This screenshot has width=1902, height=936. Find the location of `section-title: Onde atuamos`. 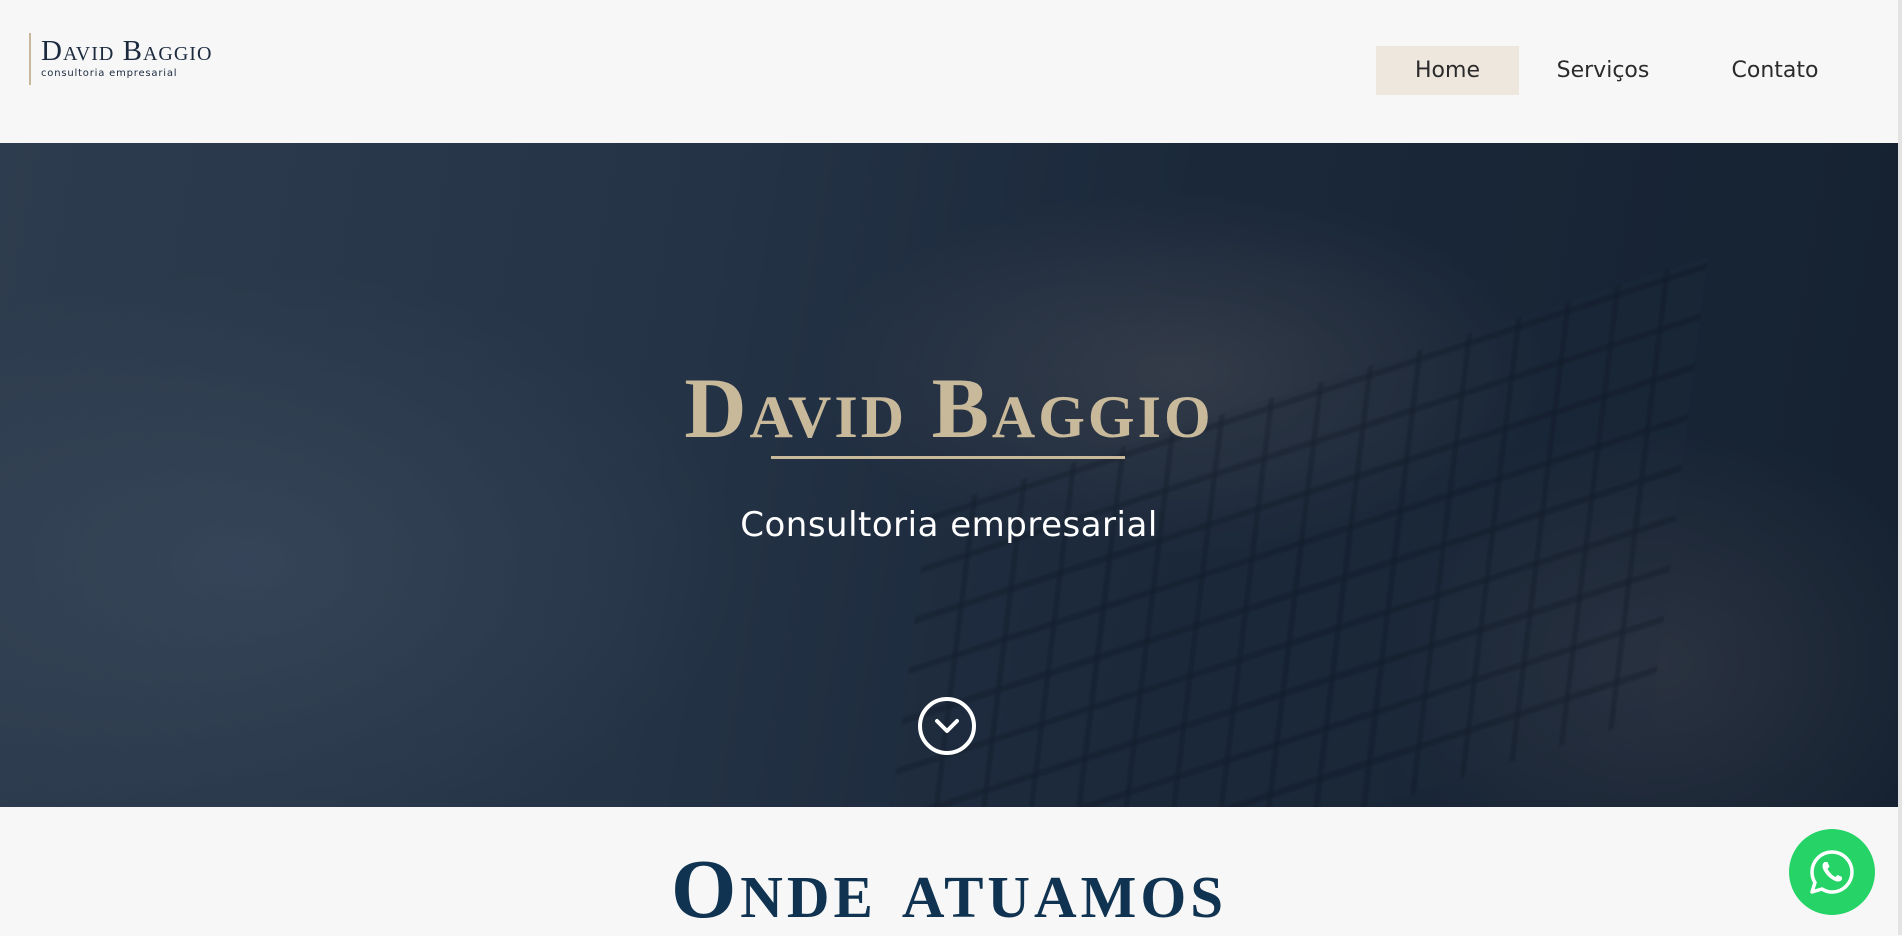

section-title: Onde atuamos is located at coordinates (949, 889).